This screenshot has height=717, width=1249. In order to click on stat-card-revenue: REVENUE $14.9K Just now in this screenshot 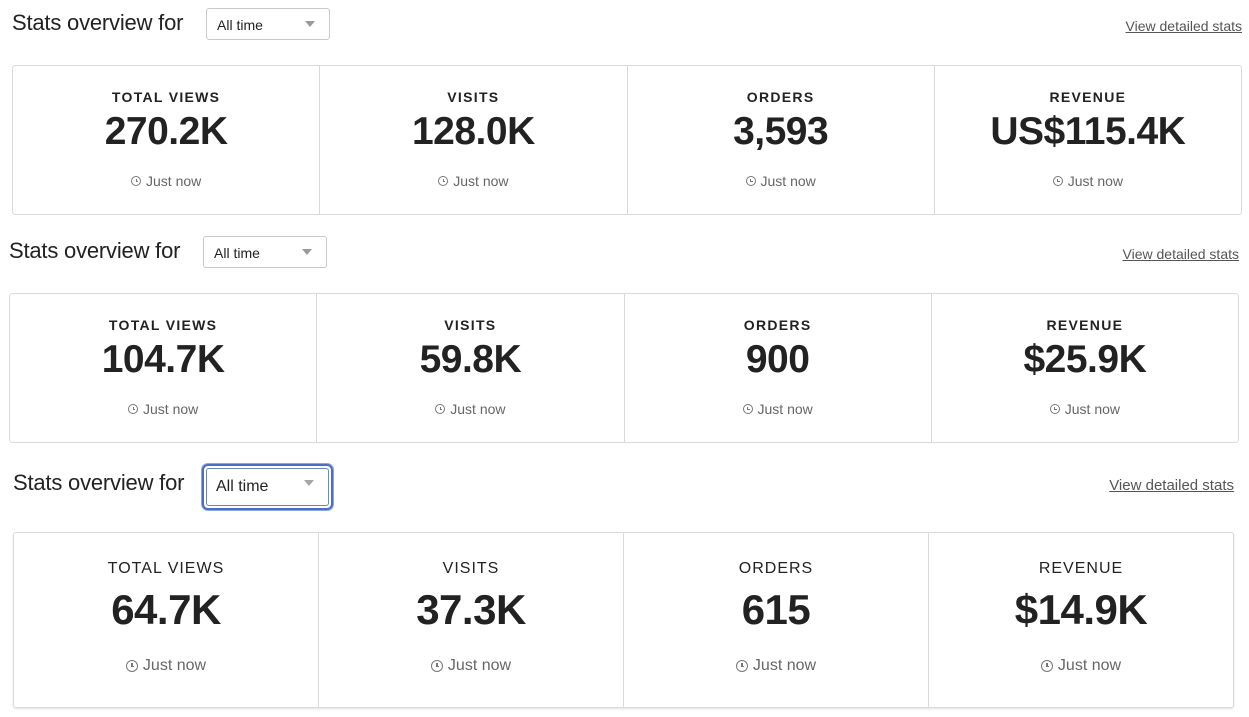, I will do `click(1081, 620)`.